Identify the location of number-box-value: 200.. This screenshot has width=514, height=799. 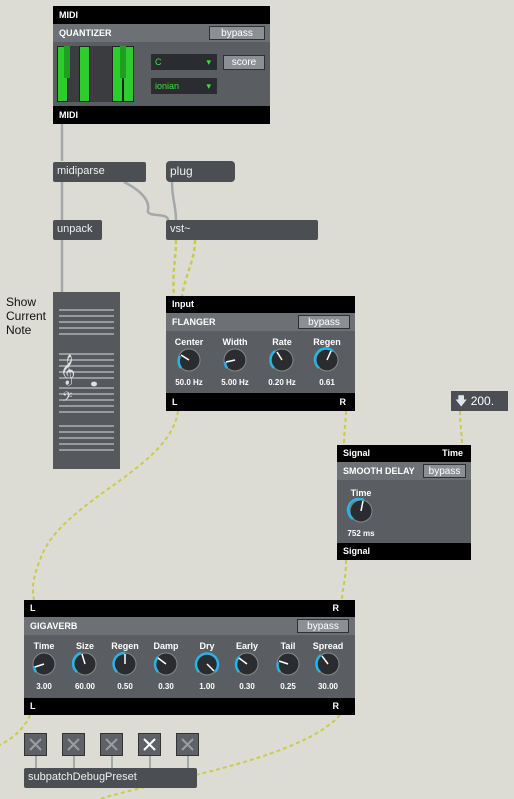
(482, 401).